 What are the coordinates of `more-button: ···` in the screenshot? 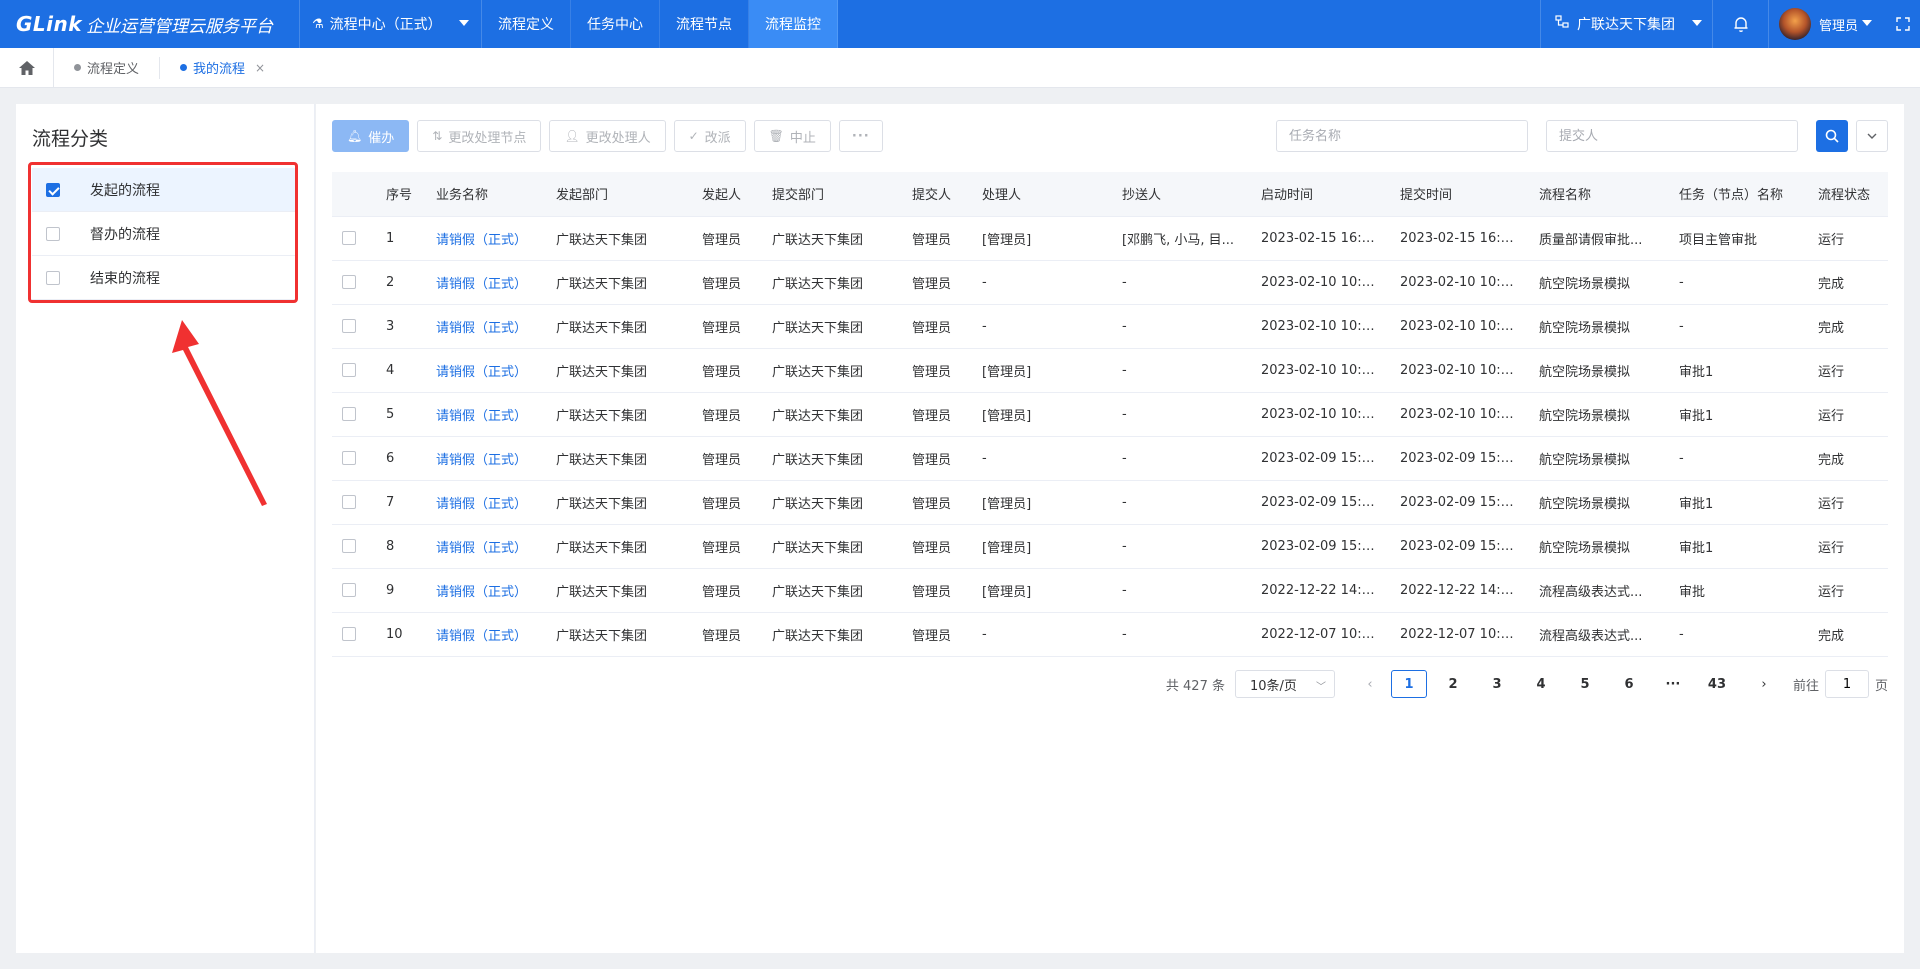 It's located at (860, 136).